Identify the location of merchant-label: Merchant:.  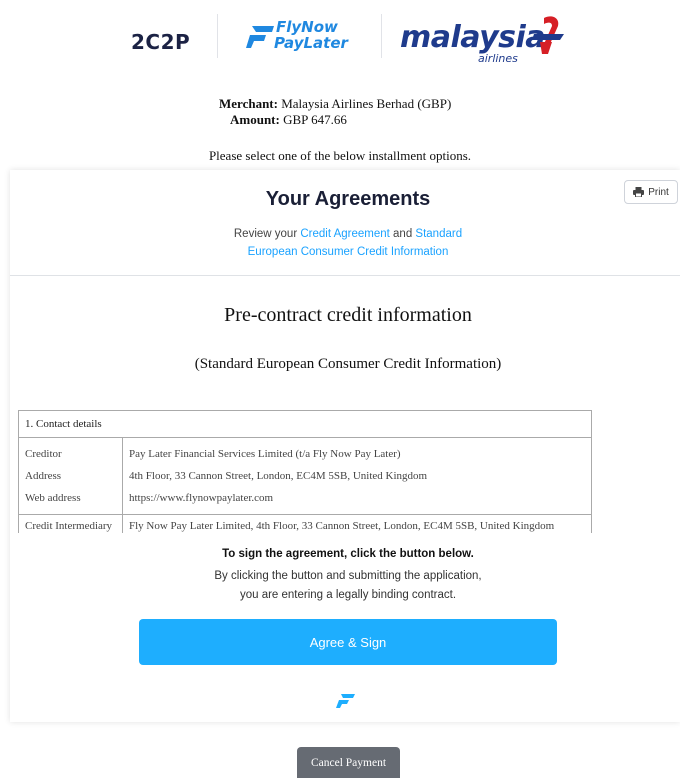
(248, 103).